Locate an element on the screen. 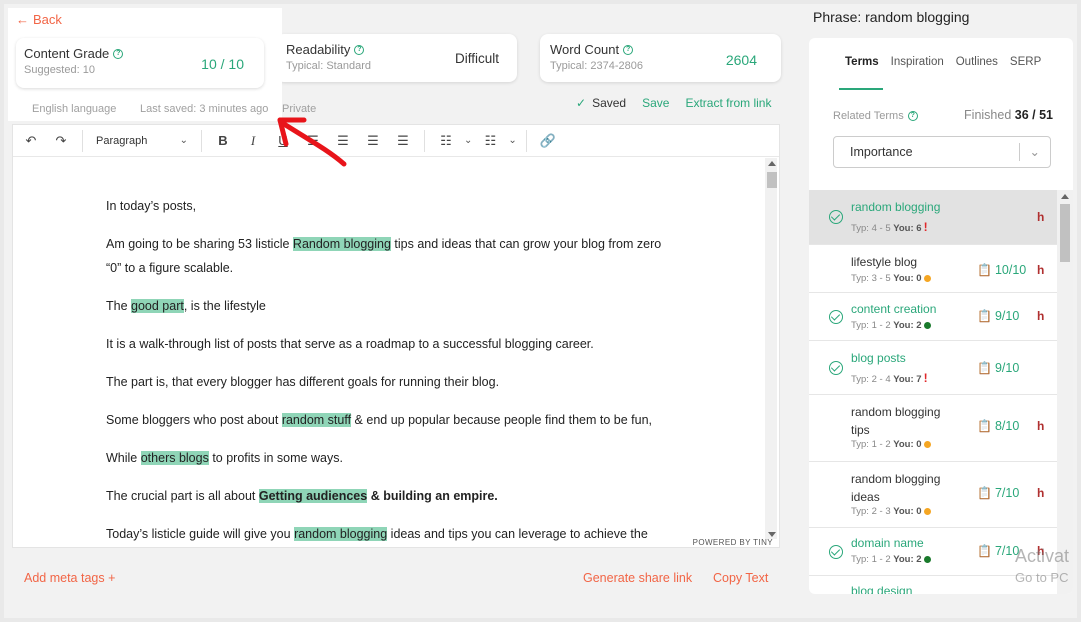 The image size is (1081, 622). save-button: Save is located at coordinates (655, 103).